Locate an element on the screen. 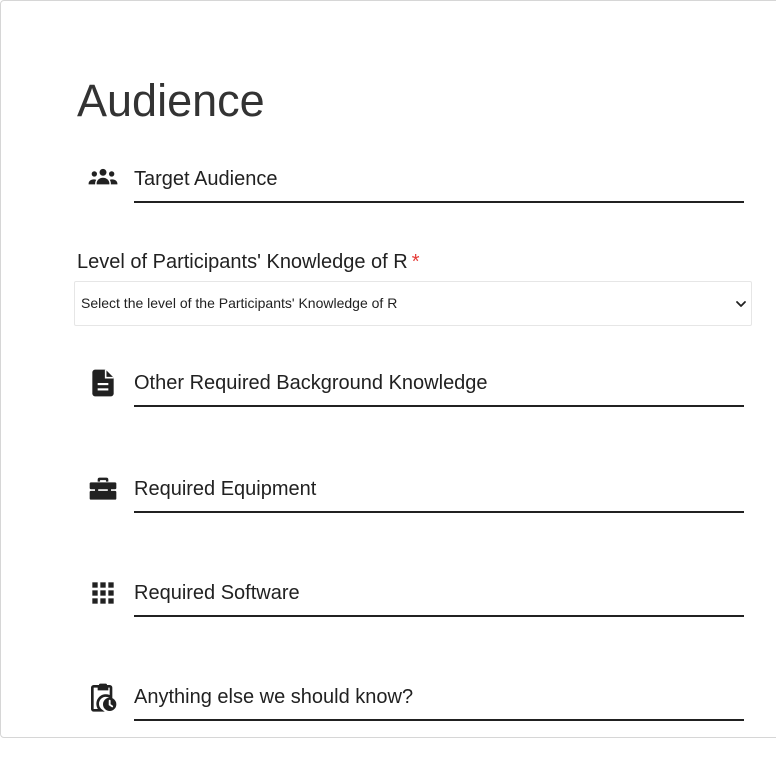  equipment-field is located at coordinates (415, 493).